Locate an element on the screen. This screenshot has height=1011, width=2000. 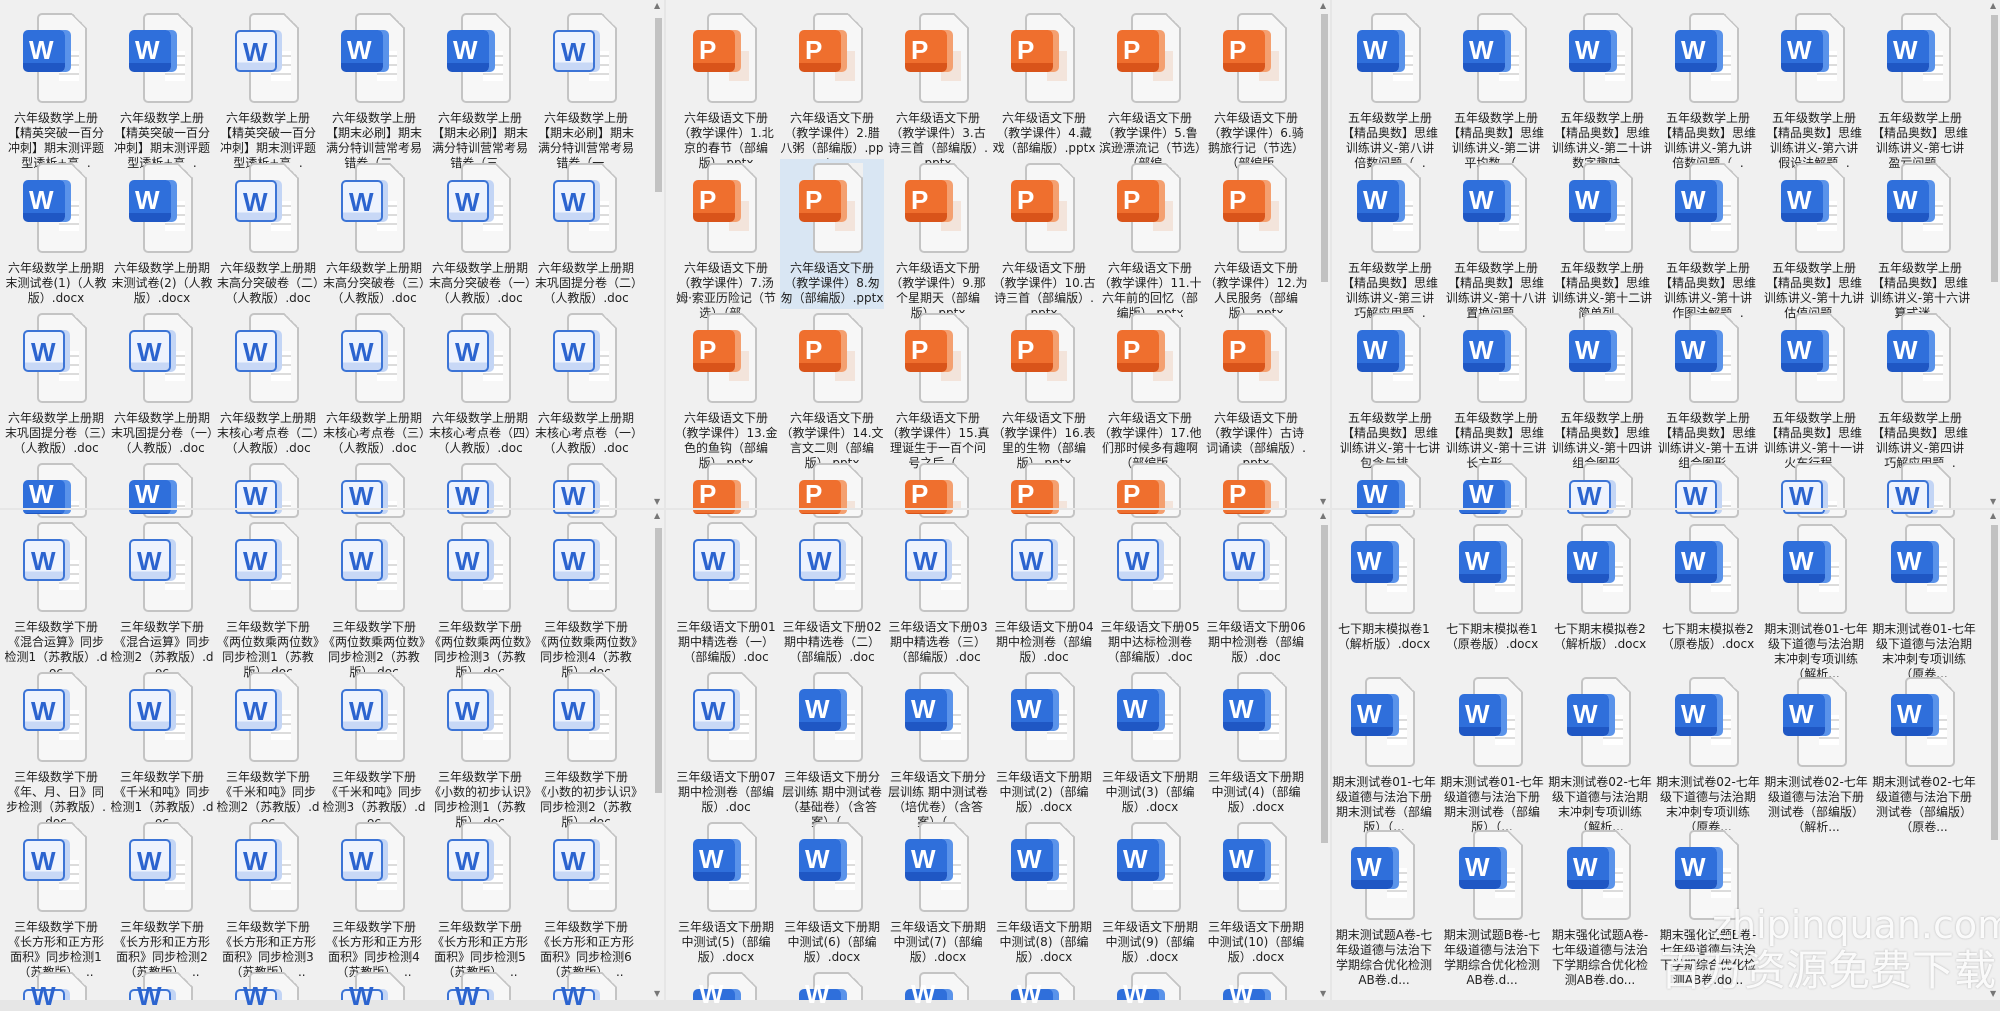
file-item: P六年级语文下册（教学课件）16.表里的生物（部编版）.pptx is located at coordinates (1044, 392).